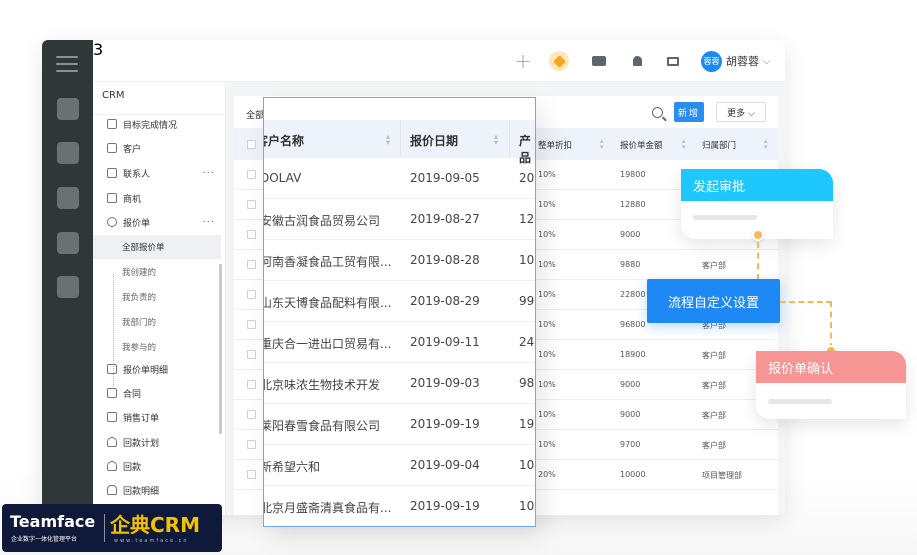 This screenshot has height=555, width=917. I want to click on sidebar-item-label: 报价单, so click(137, 223).